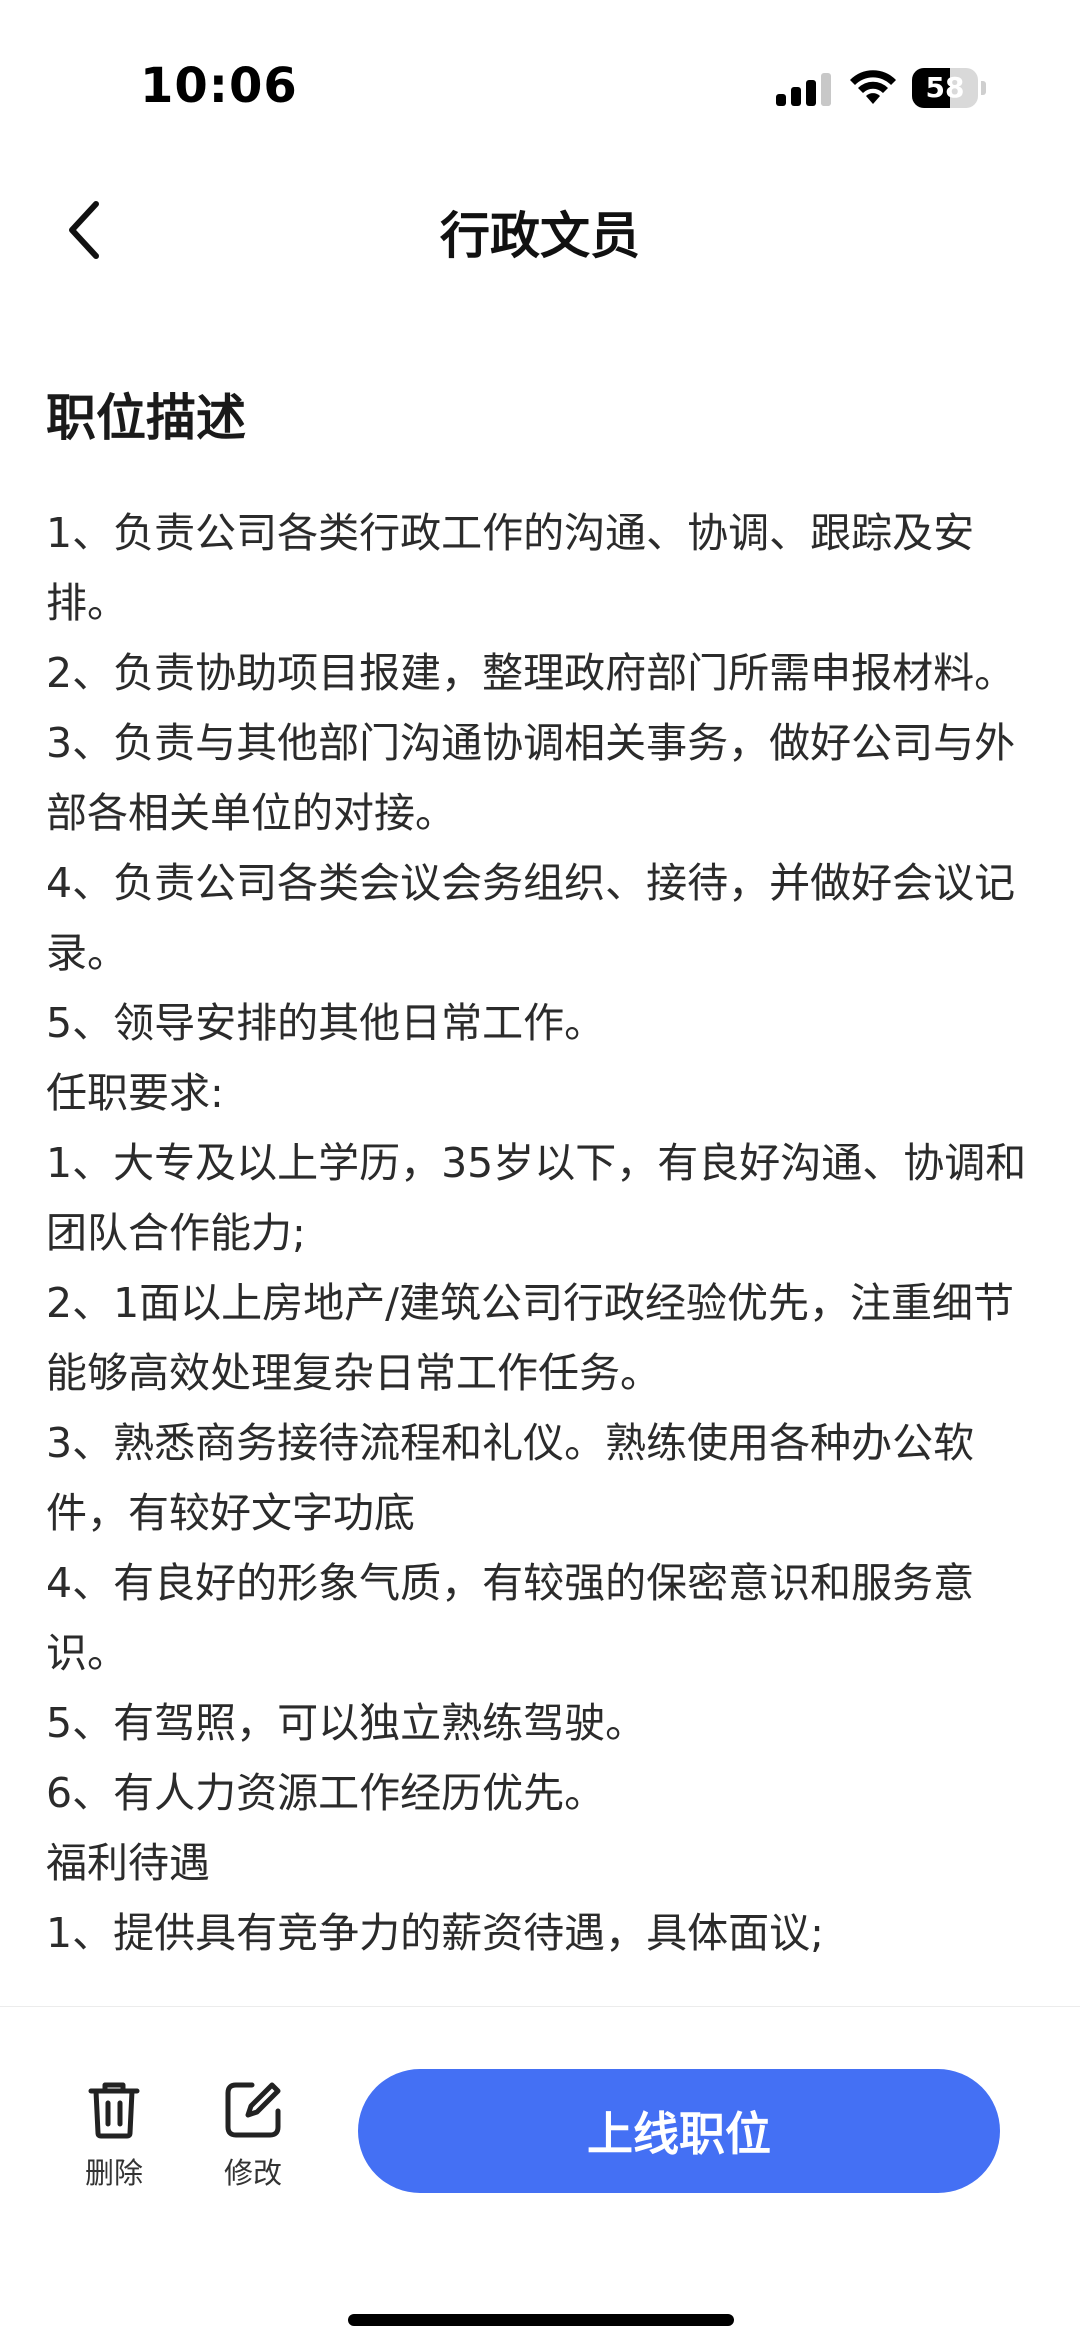  I want to click on description-line: 3、熟悉商务接待流程和礼仪。熟练使用各种办公软件，有较好文字功底, so click(510, 1478).